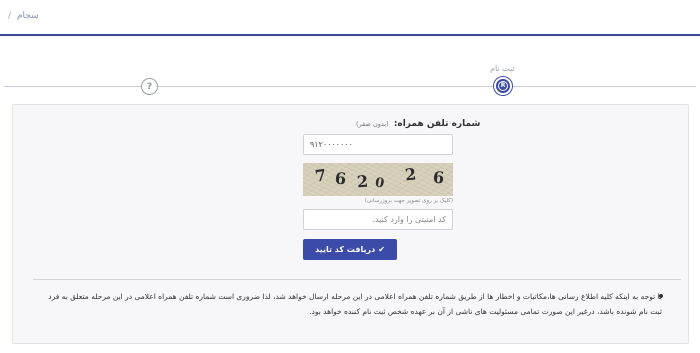  I want to click on get-code-button: ✔ دریافت کد تایید, so click(350, 249).